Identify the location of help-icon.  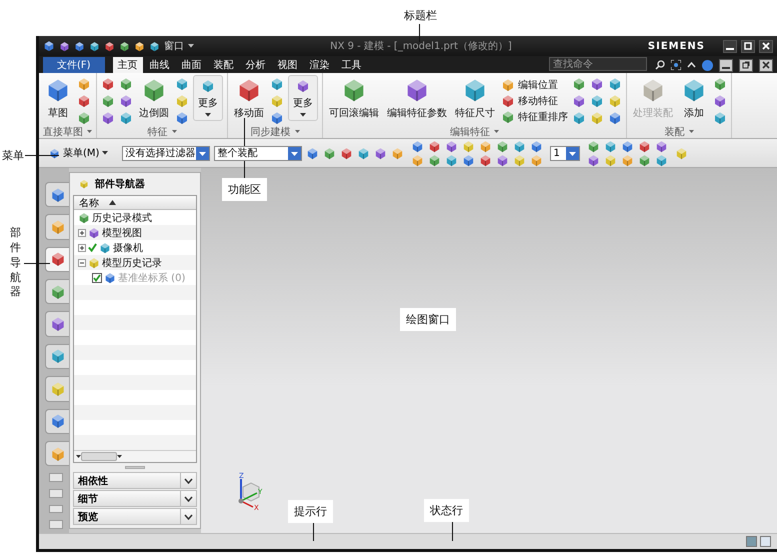
(707, 65).